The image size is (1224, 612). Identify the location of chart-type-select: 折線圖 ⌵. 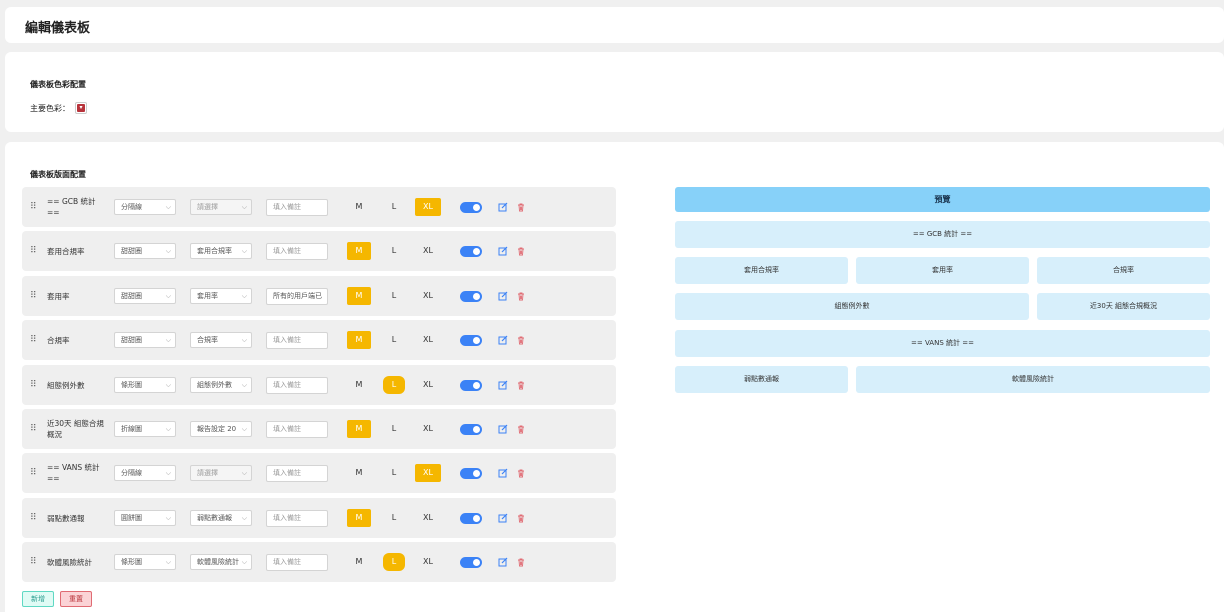
(145, 429).